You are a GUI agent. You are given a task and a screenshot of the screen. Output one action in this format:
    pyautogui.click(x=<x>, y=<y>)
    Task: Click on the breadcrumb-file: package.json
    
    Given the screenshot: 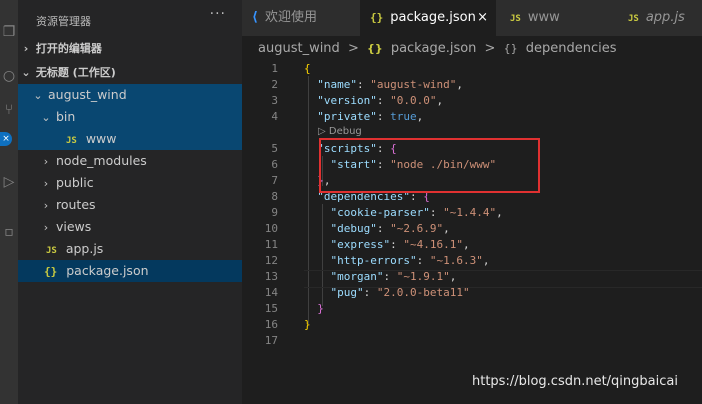 What is the action you would take?
    pyautogui.click(x=434, y=48)
    